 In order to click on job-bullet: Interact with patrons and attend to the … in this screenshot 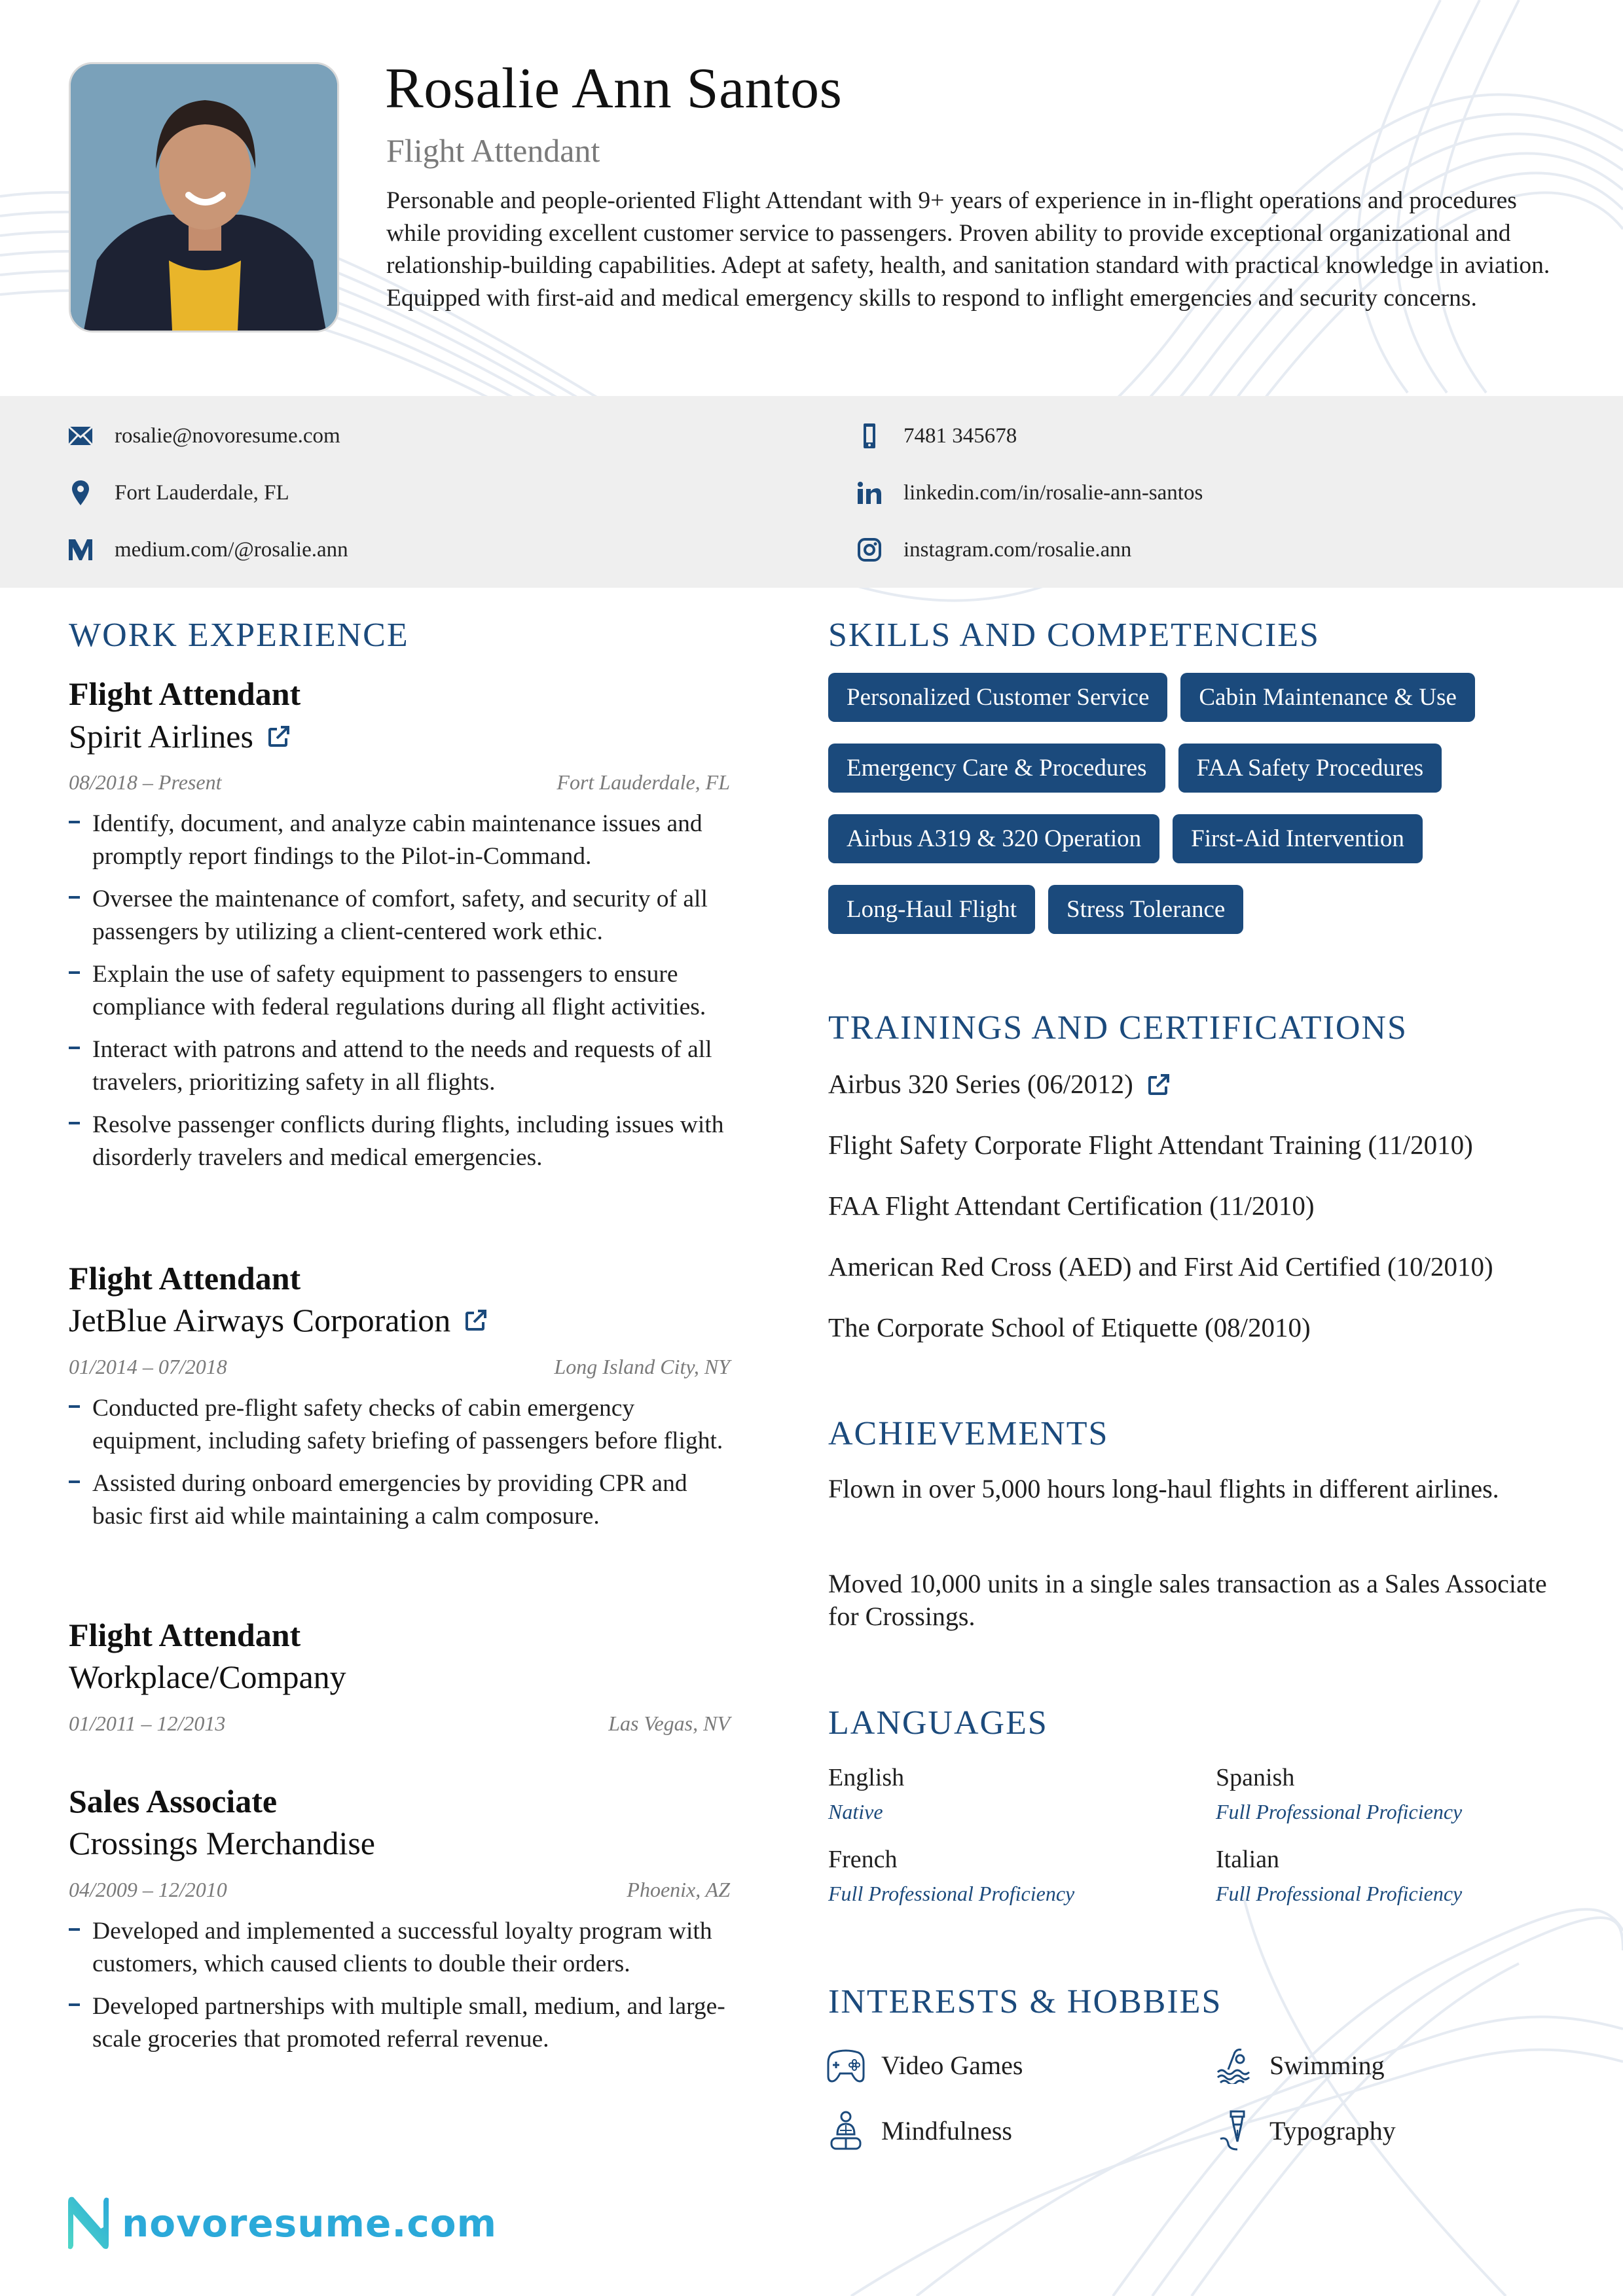, I will do `click(399, 1065)`.